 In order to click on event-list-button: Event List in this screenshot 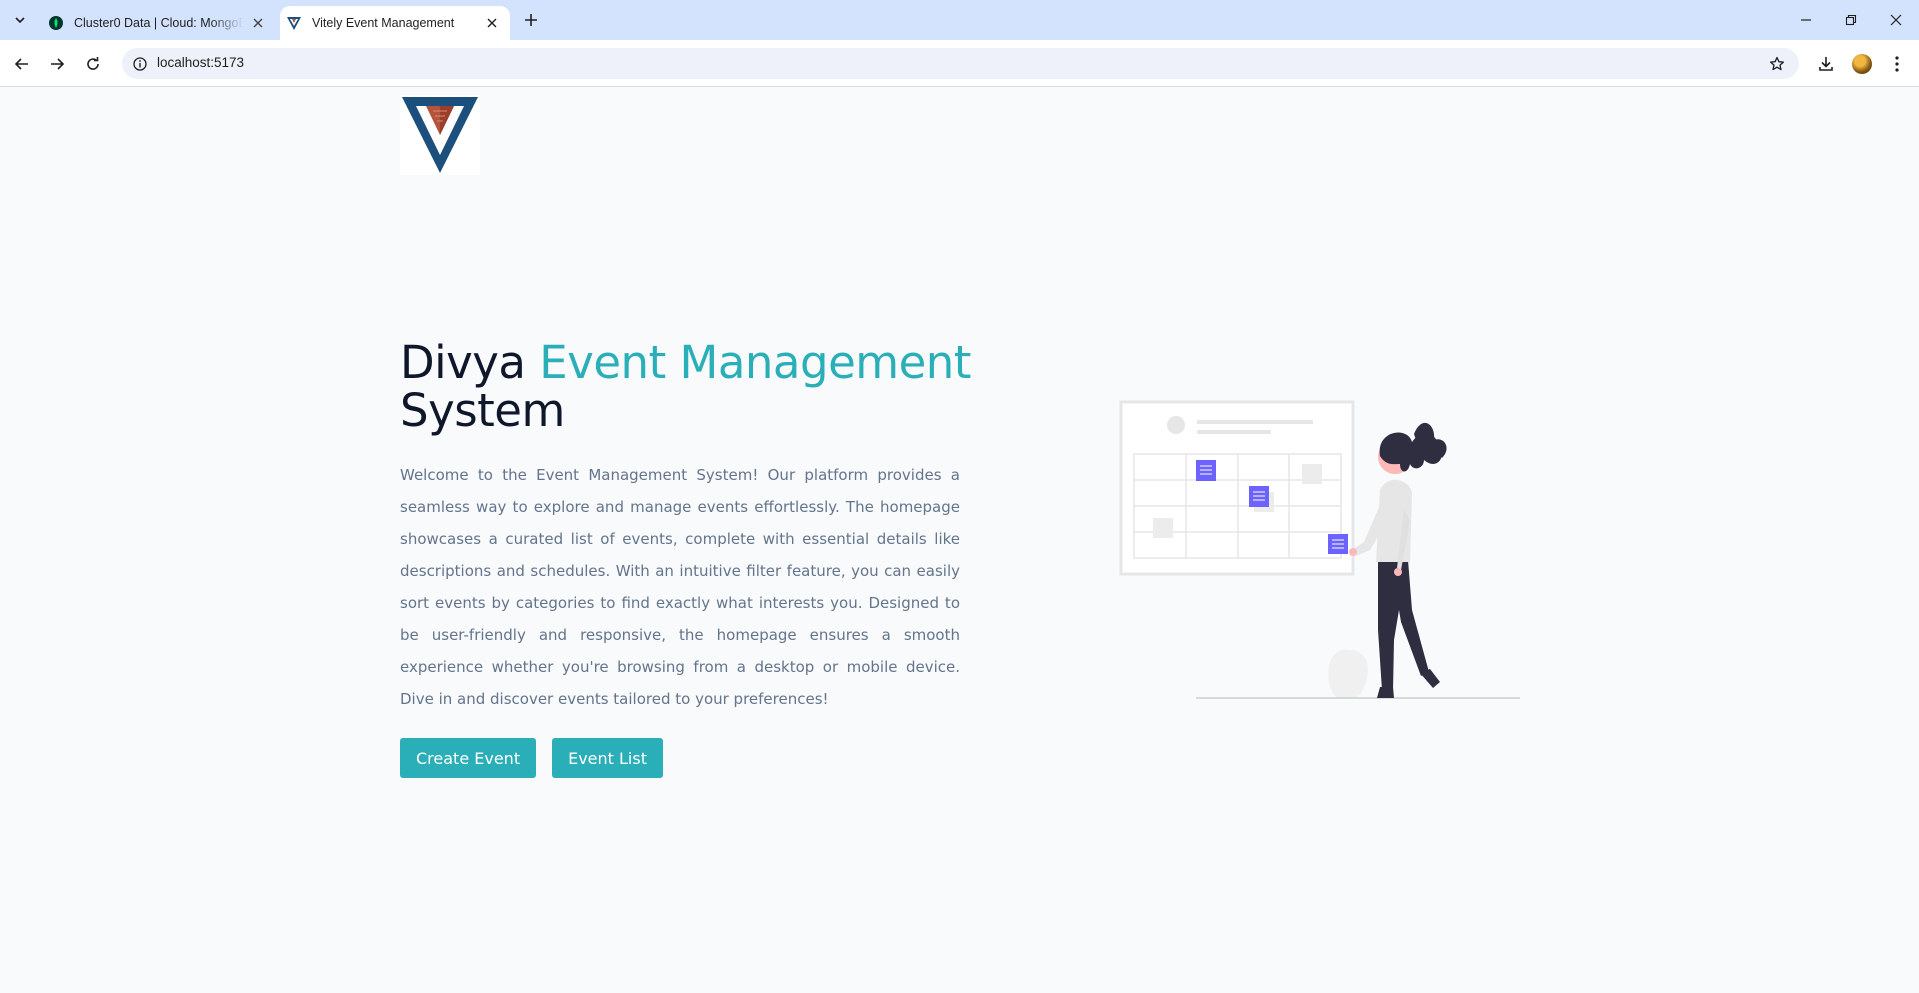, I will do `click(607, 758)`.